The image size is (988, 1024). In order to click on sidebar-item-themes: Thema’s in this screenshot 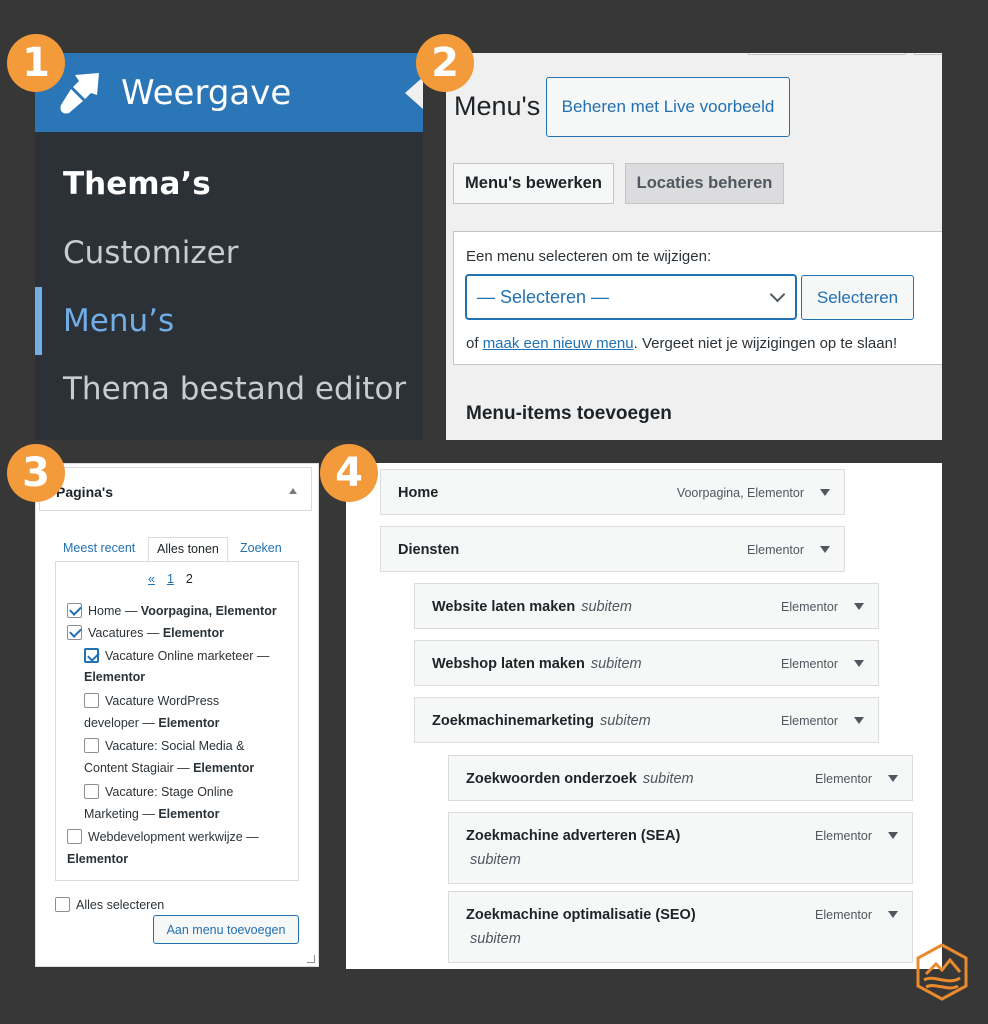, I will do `click(137, 184)`.